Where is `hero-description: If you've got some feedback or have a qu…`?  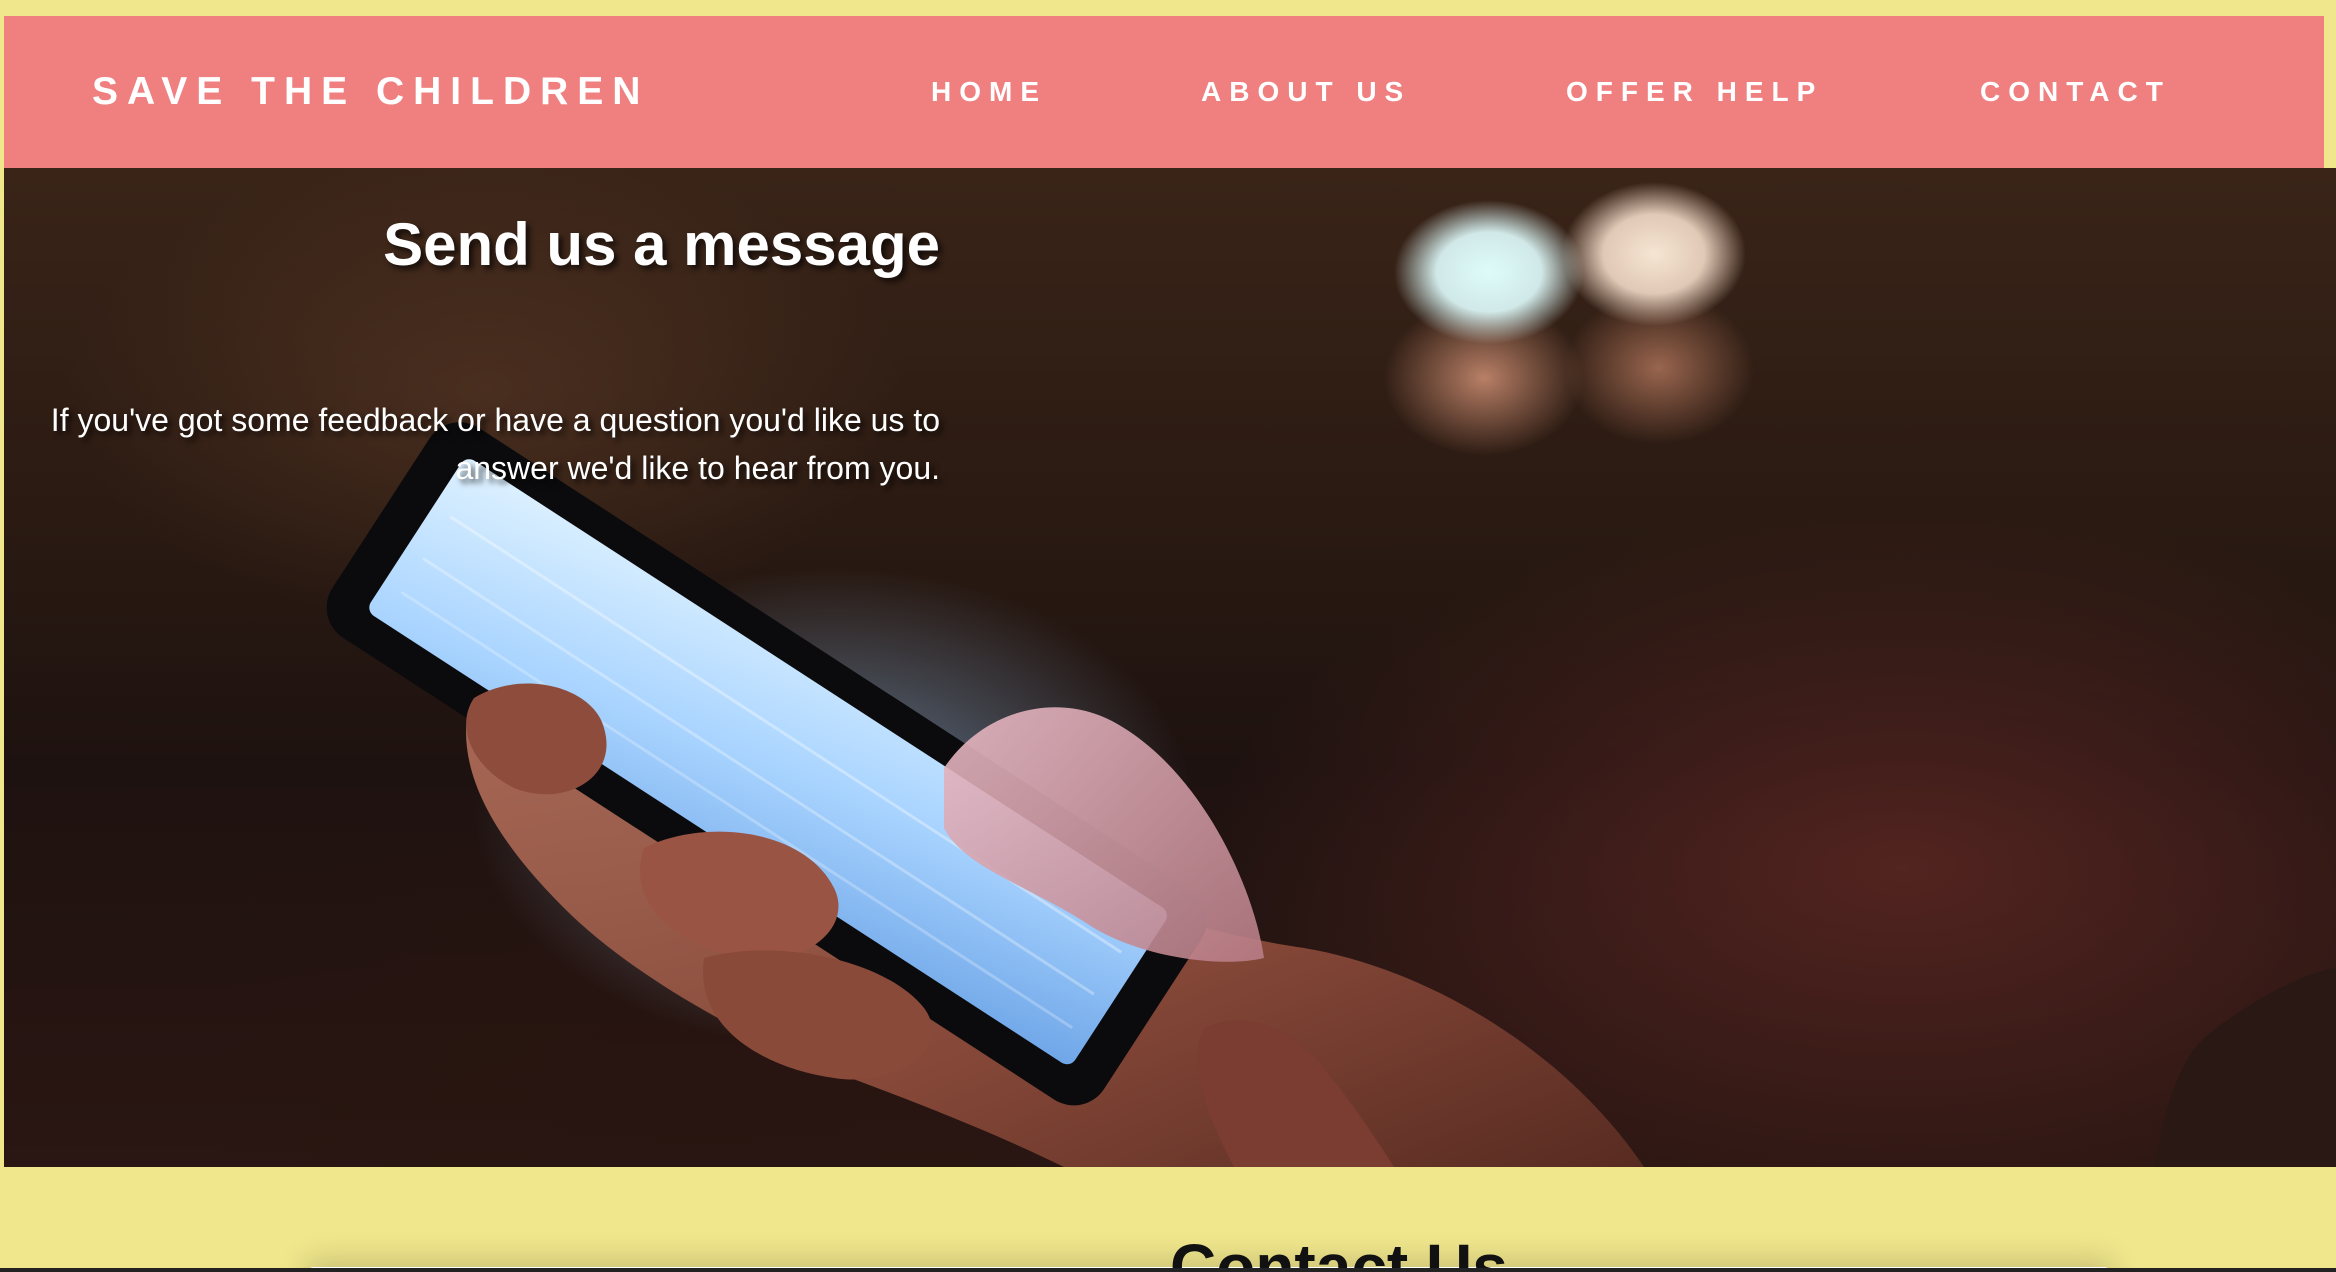 hero-description: If you've got some feedback or have a qu… is located at coordinates (495, 444).